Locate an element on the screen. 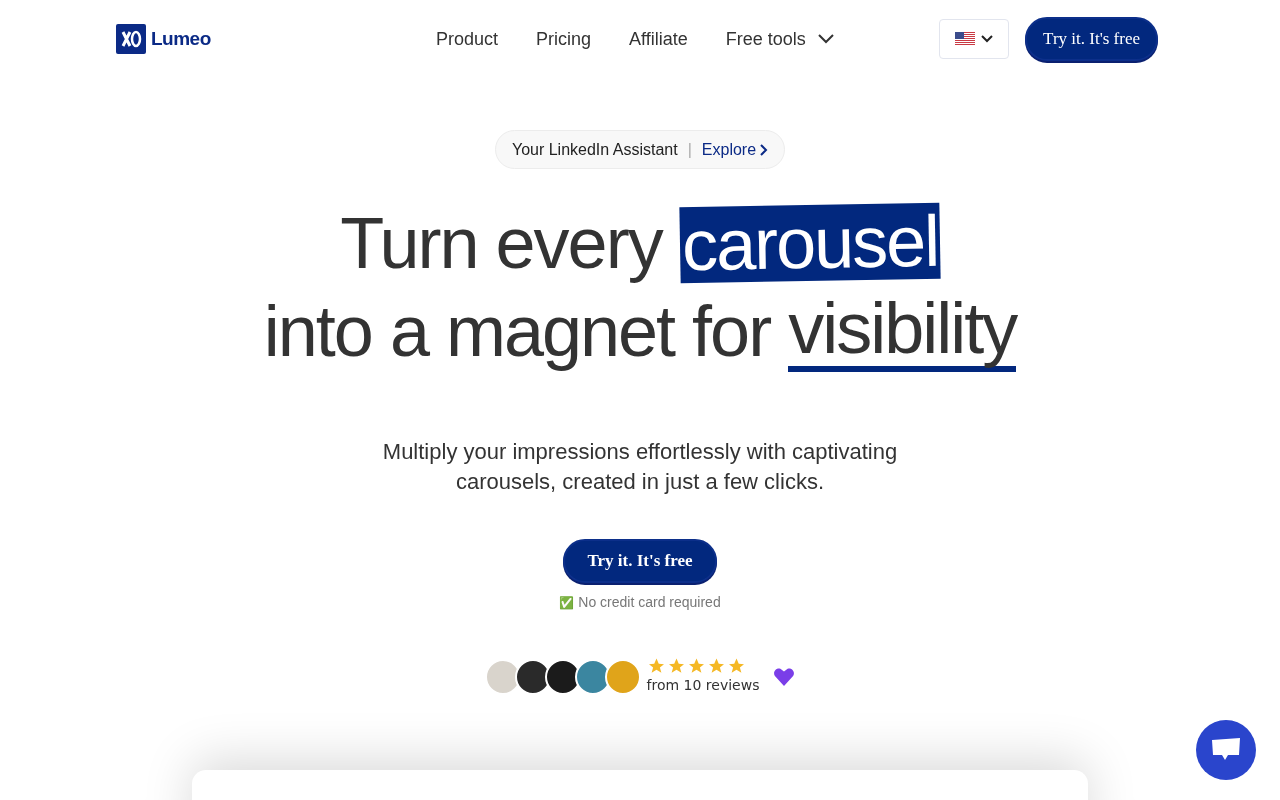 This screenshot has height=800, width=1280. chat-button is located at coordinates (1226, 750).